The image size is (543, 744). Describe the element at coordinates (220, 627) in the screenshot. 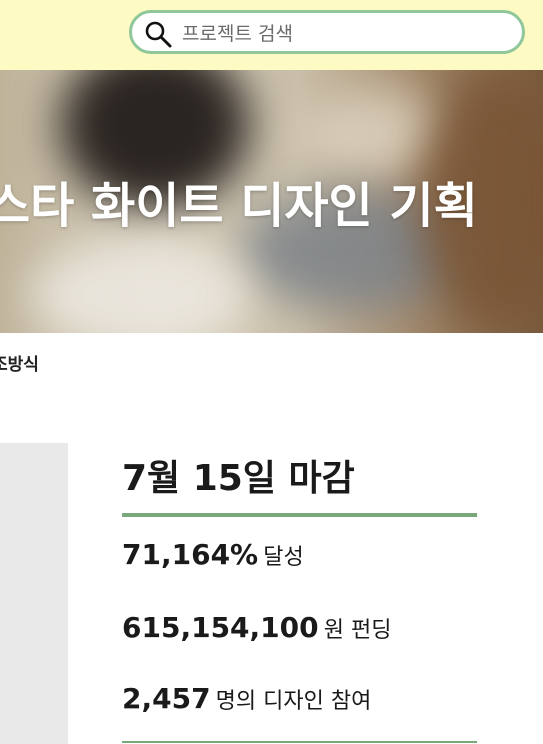

I see `funding-value: 615,154,100` at that location.